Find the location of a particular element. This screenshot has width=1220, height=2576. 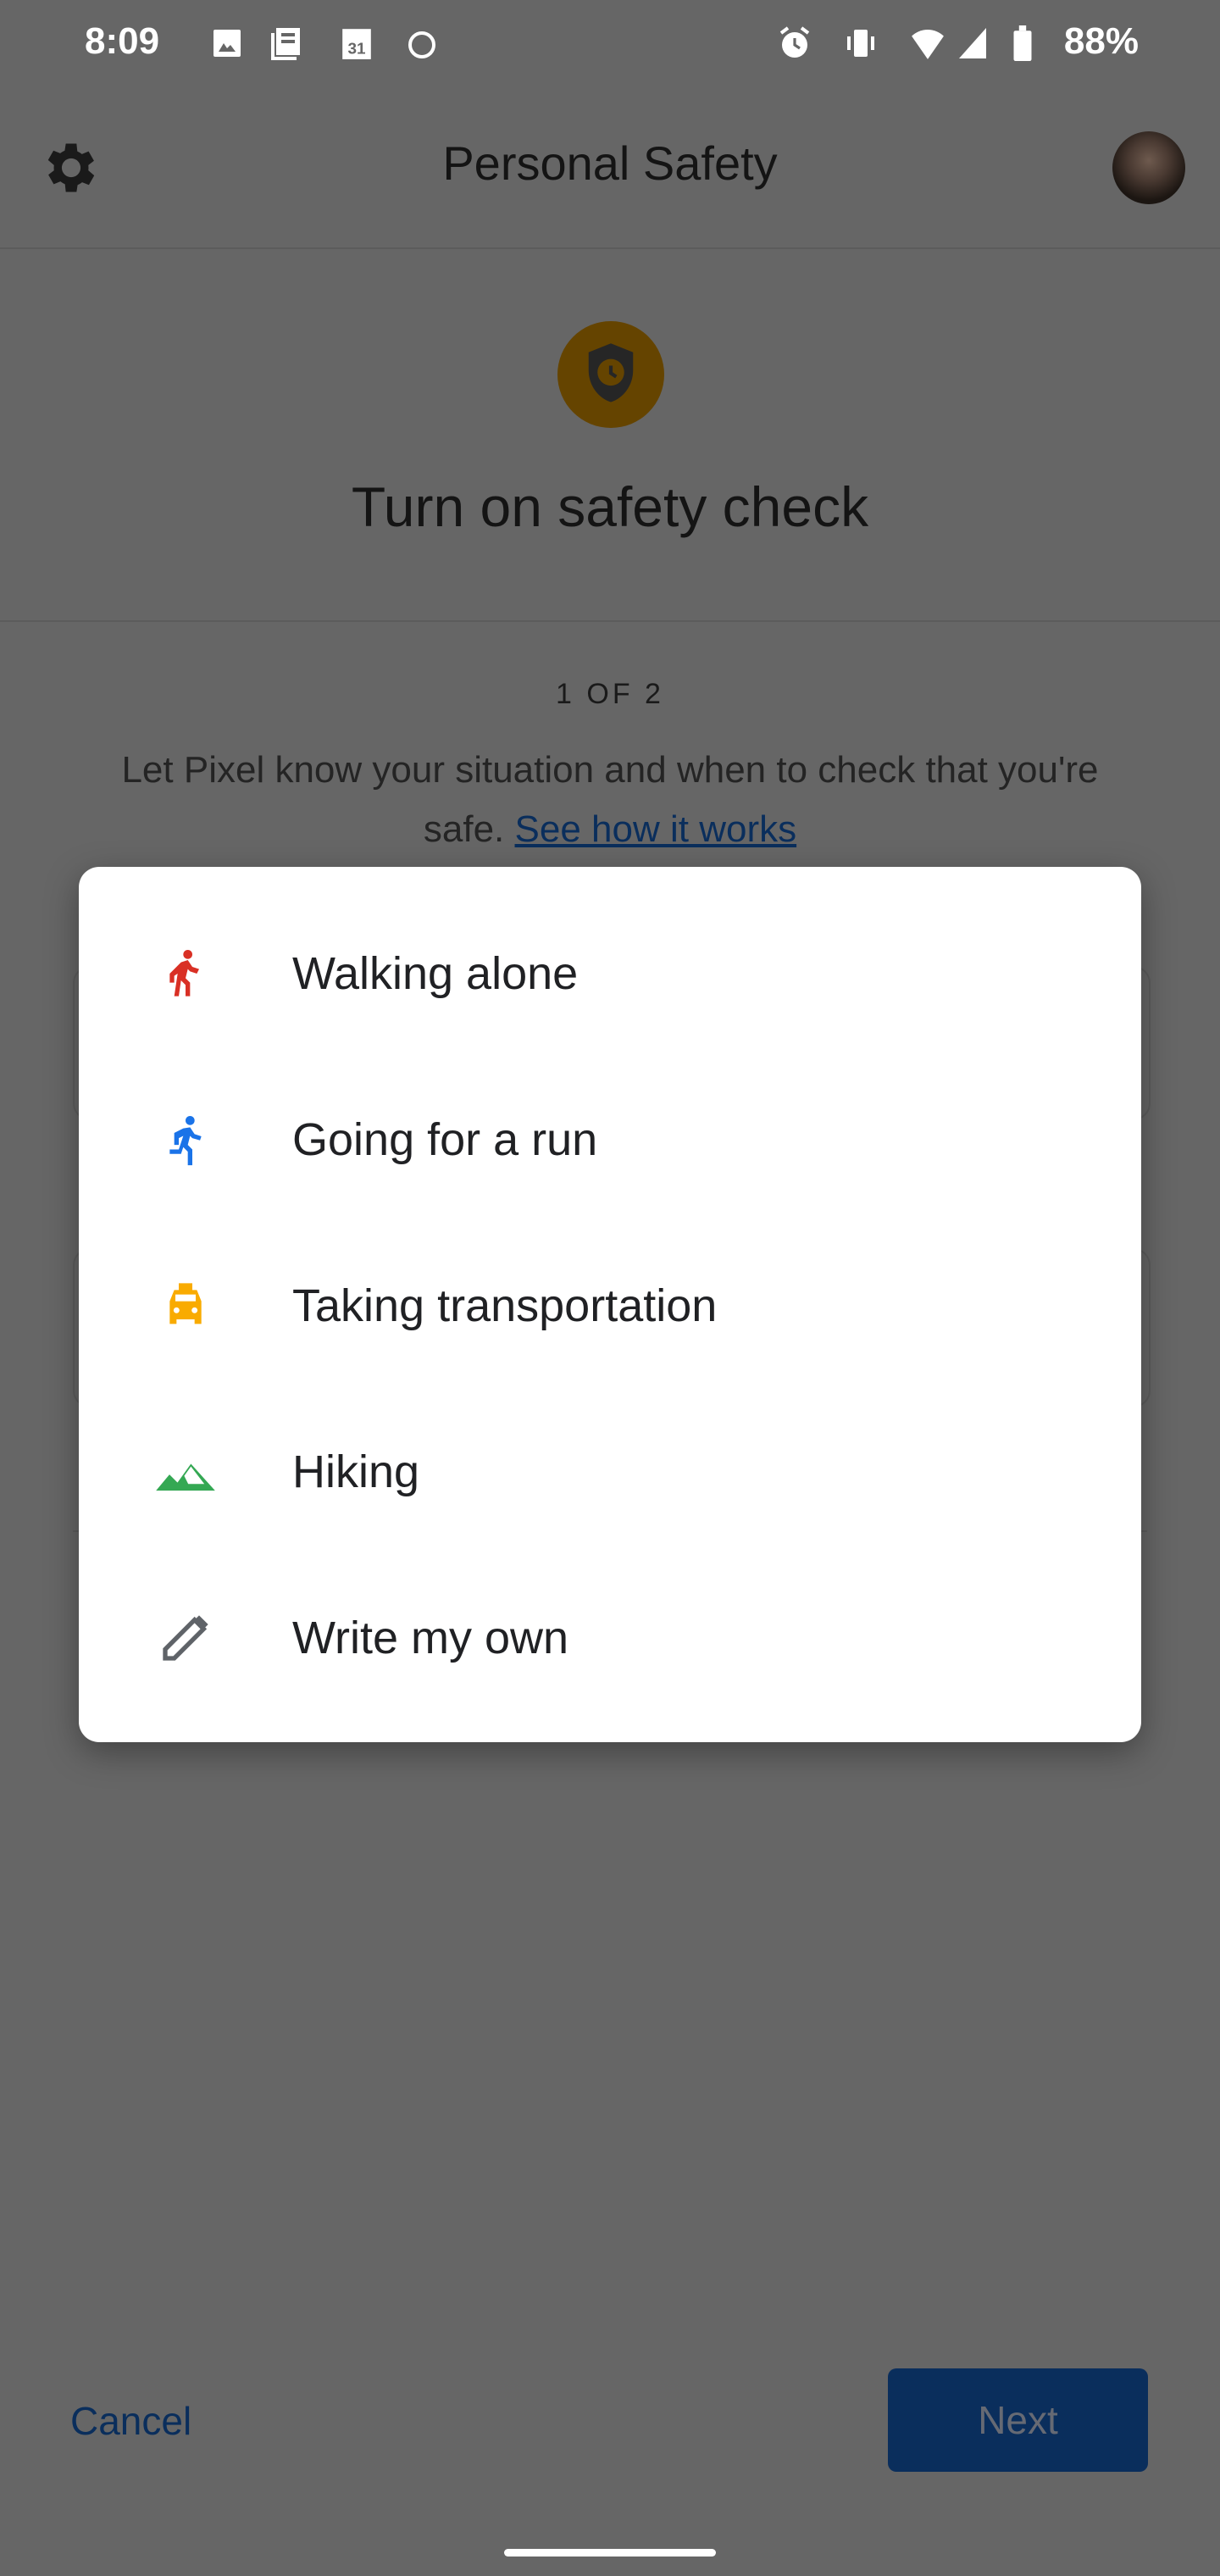

option-taking-transportation: Taking transportation is located at coordinates (610, 1306).